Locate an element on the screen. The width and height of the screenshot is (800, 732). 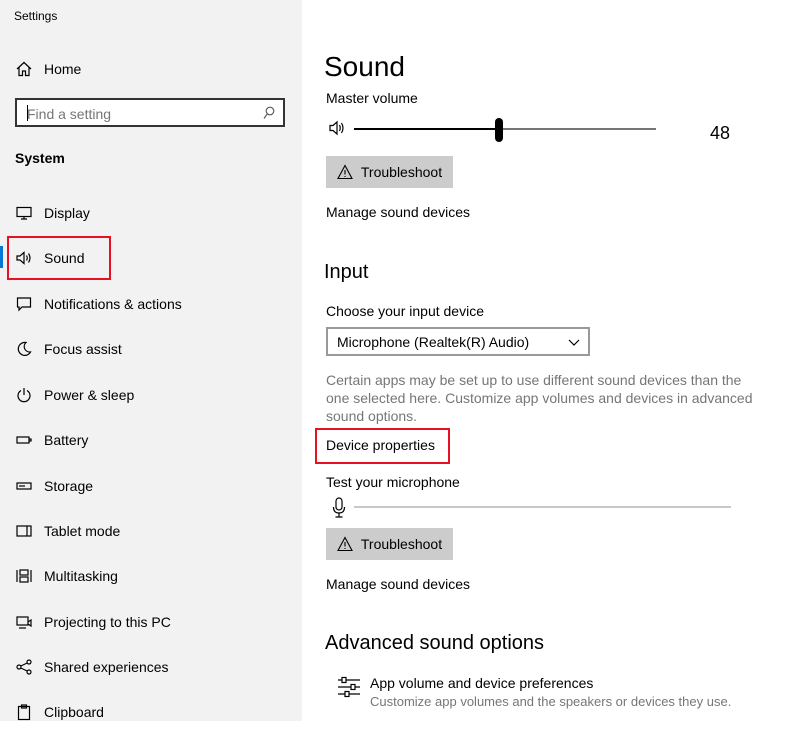
power-icon is located at coordinates (24, 395).